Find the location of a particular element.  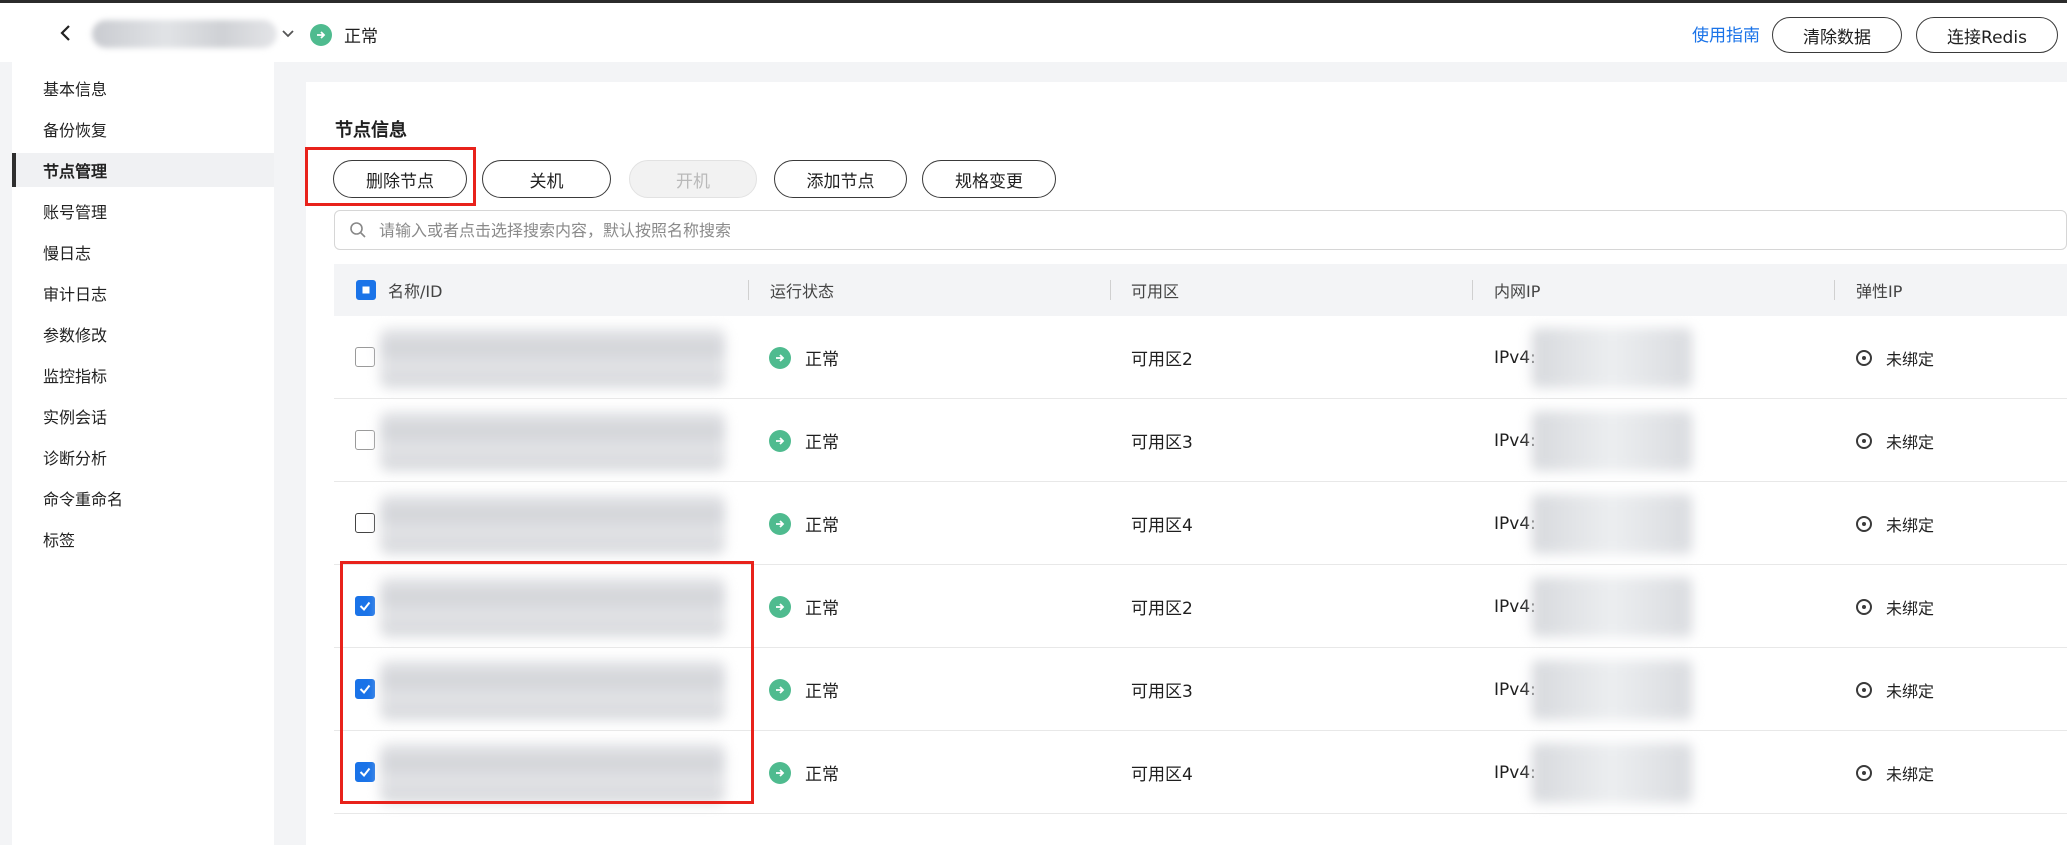

search-box is located at coordinates (1200, 230).